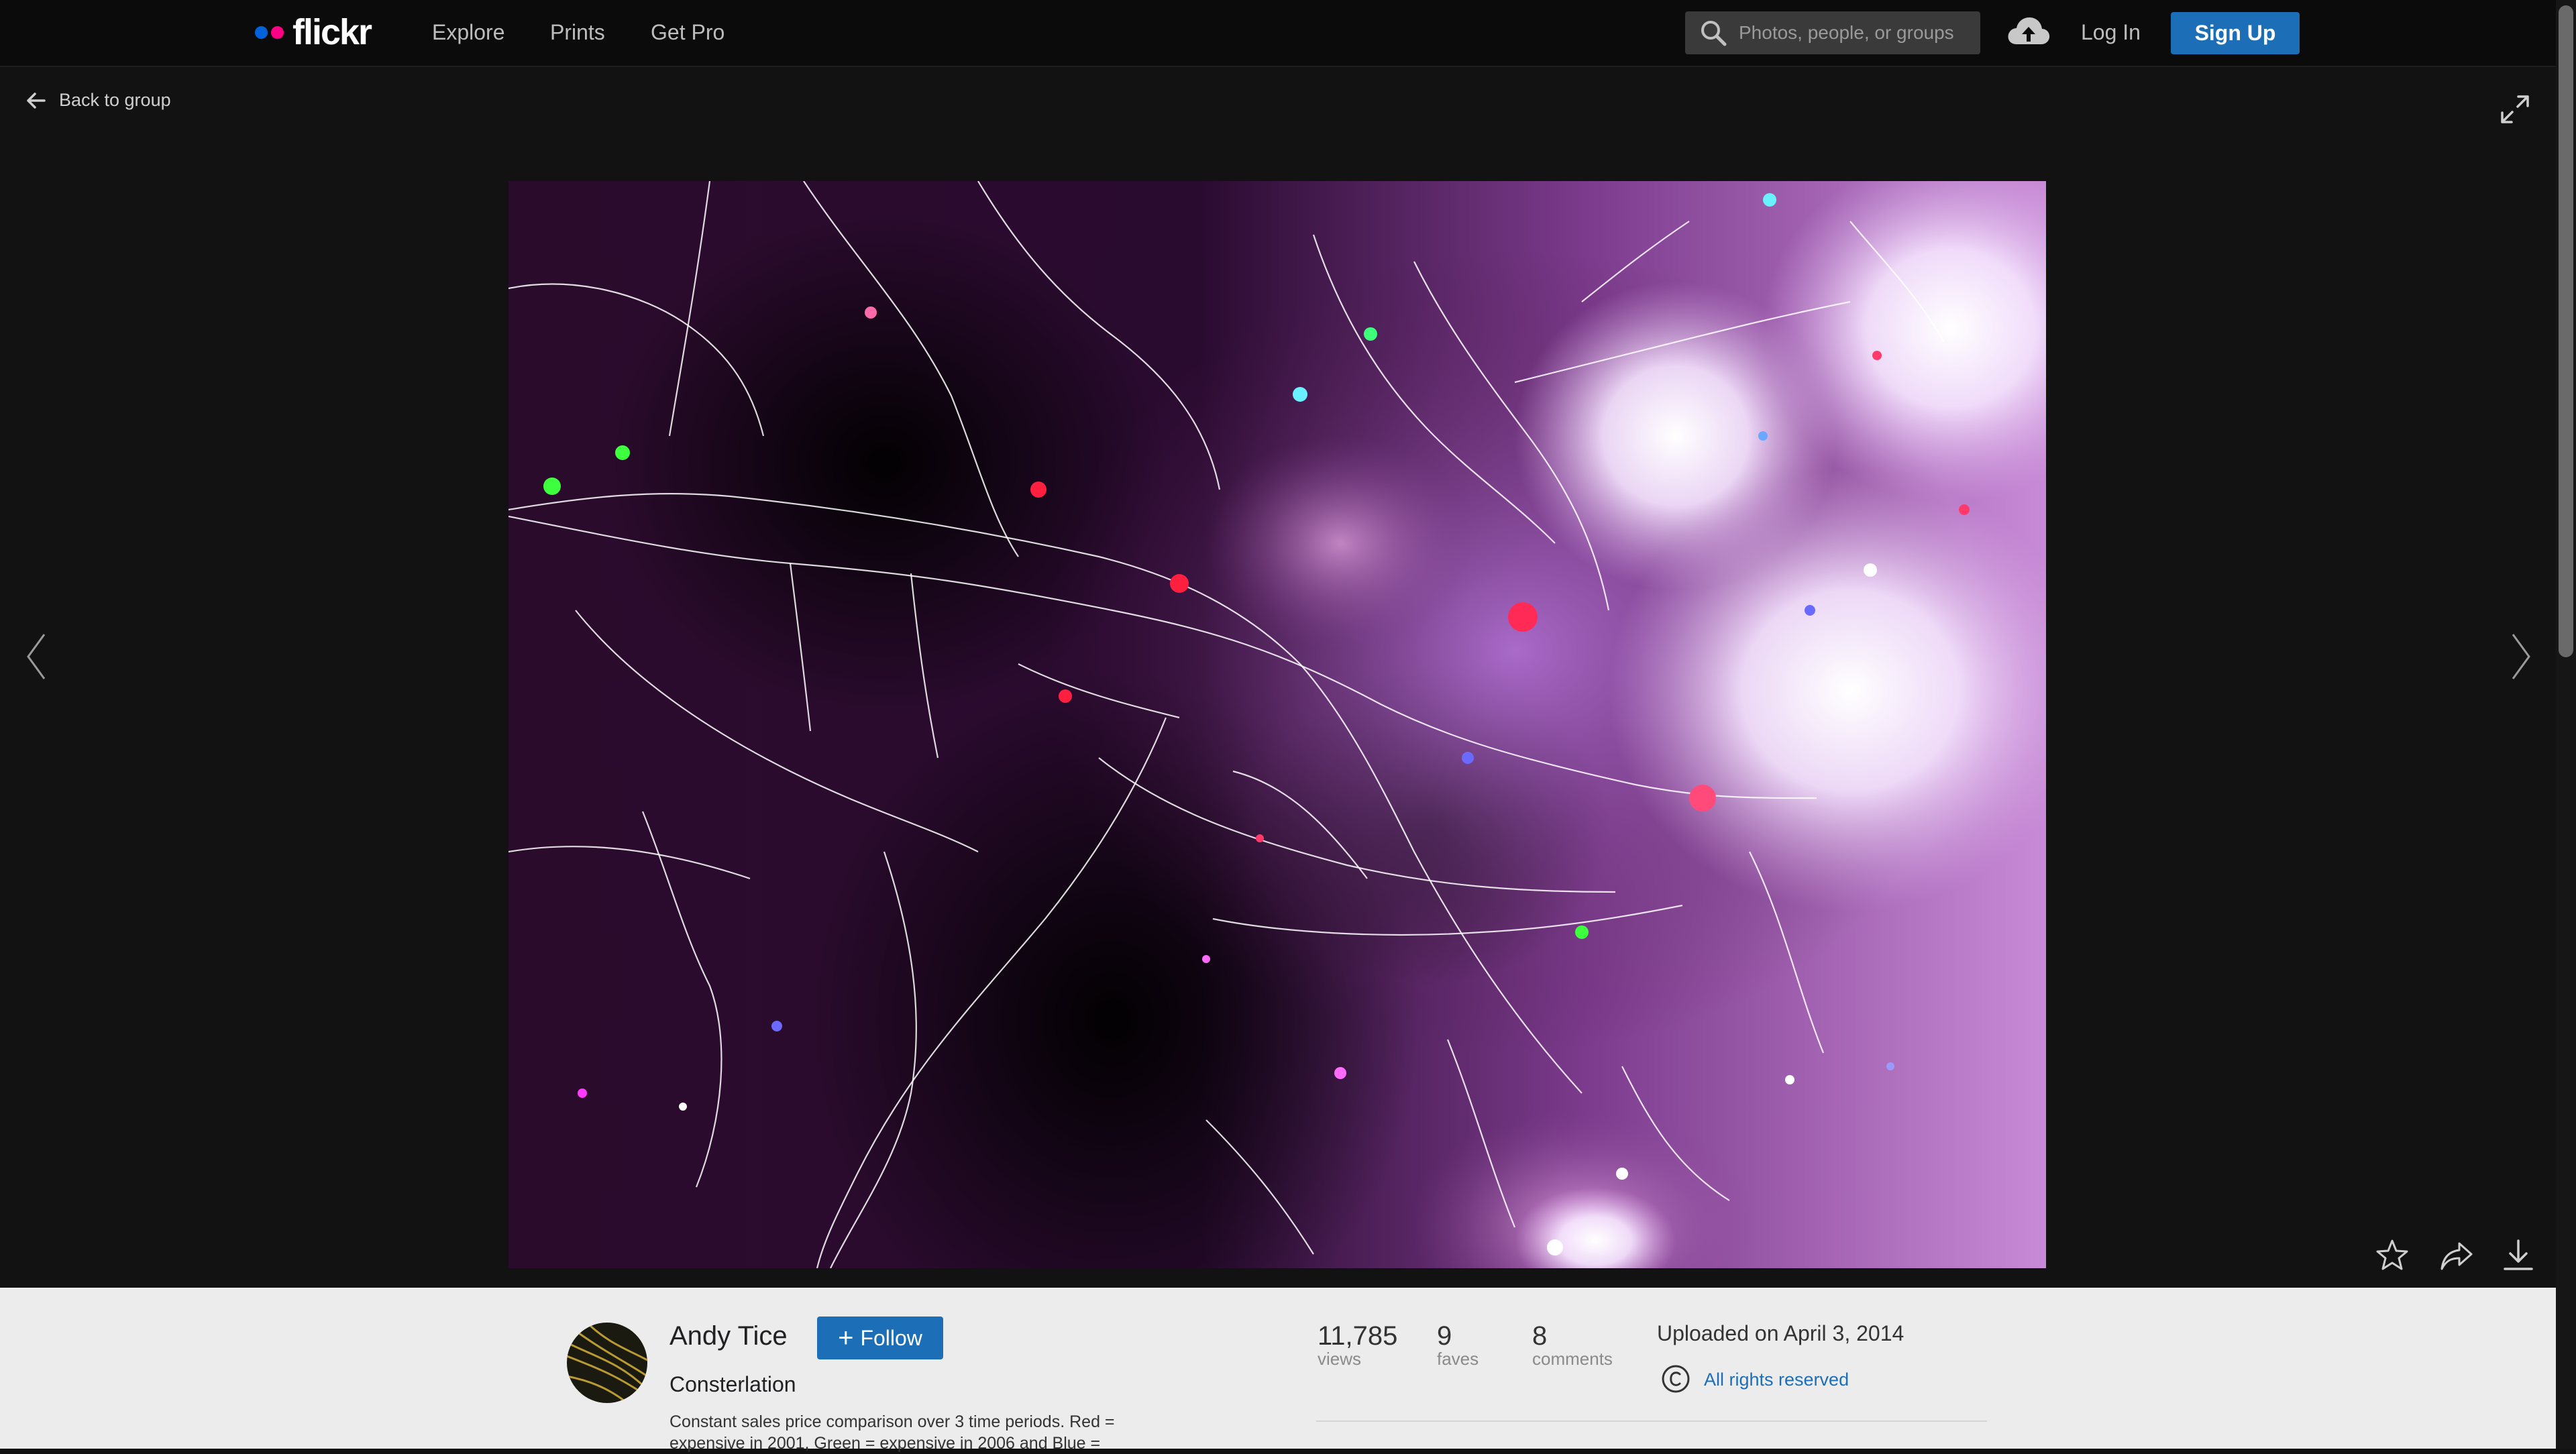  I want to click on stat-views-label: views, so click(1340, 1359).